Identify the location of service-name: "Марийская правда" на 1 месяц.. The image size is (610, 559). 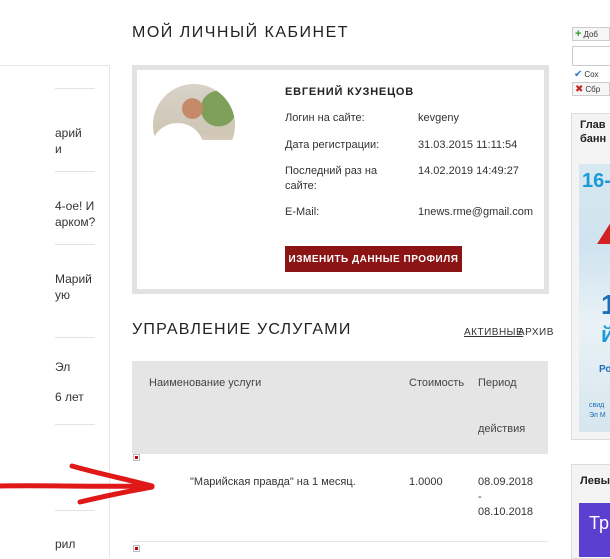
(273, 482).